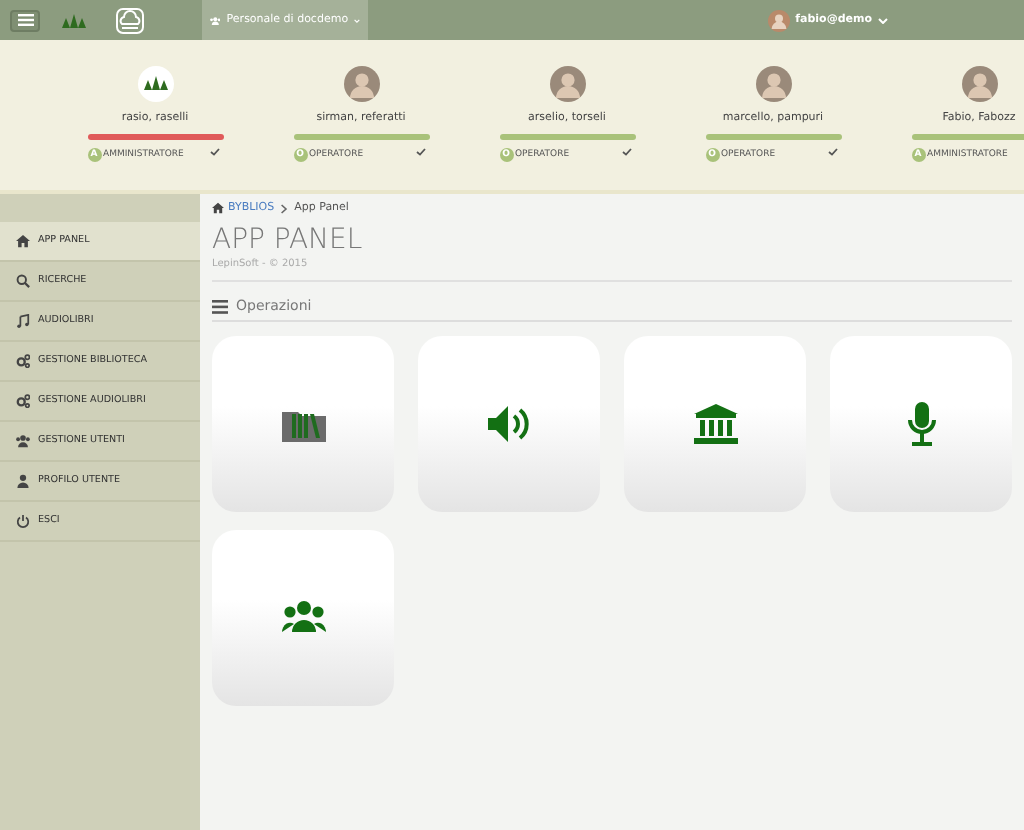 The height and width of the screenshot is (830, 1024). I want to click on mountains-icon, so click(74, 20).